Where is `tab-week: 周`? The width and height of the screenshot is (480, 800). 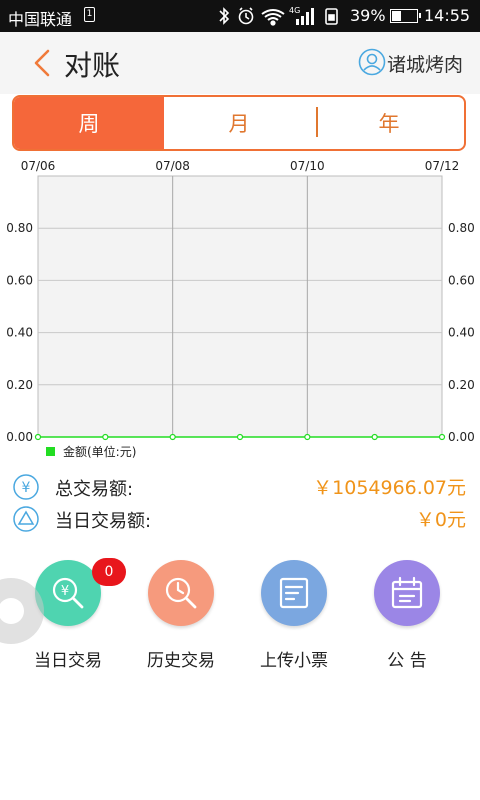
tab-week: 周 is located at coordinates (89, 123).